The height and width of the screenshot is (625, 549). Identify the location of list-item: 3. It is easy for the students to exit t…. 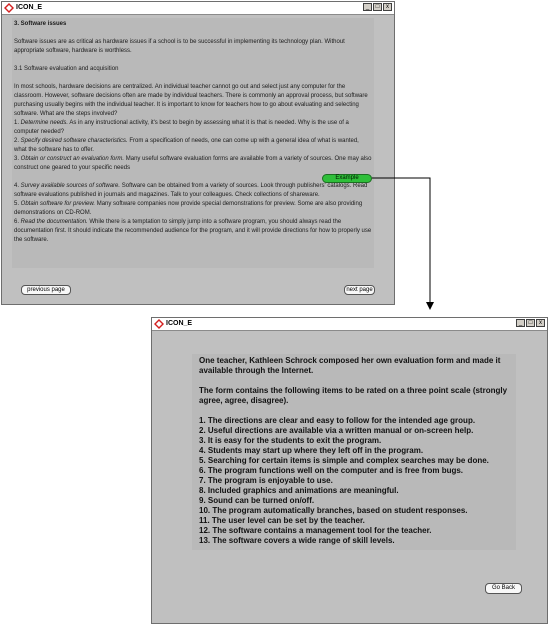
(290, 440).